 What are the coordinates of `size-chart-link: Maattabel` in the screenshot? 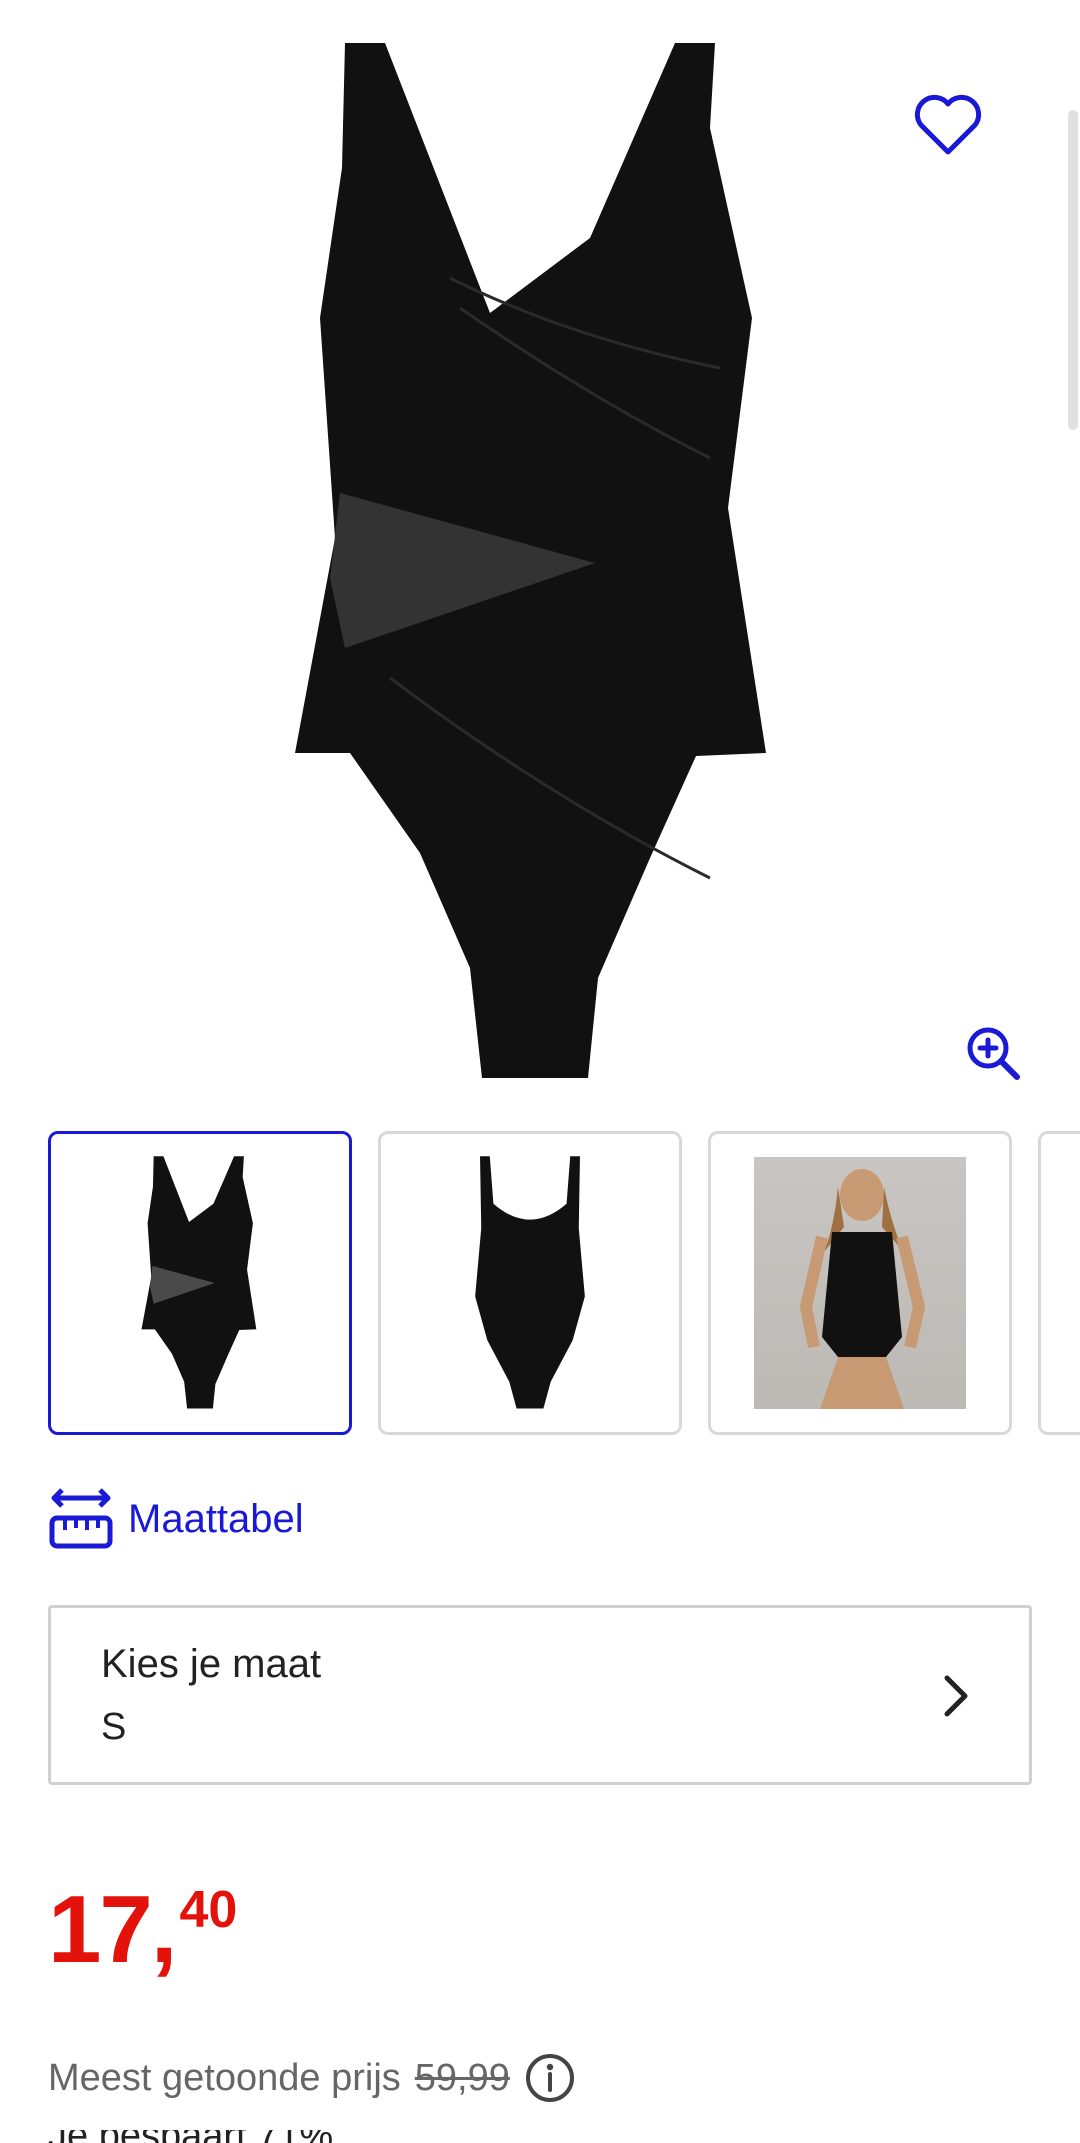 It's located at (176, 1519).